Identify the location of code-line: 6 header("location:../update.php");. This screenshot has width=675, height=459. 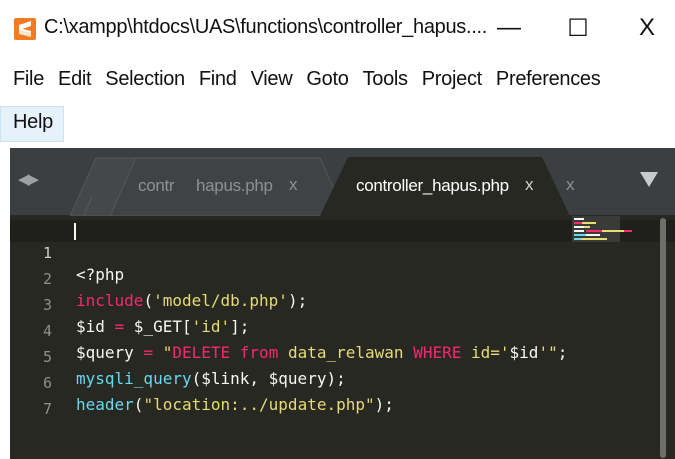
(342, 382).